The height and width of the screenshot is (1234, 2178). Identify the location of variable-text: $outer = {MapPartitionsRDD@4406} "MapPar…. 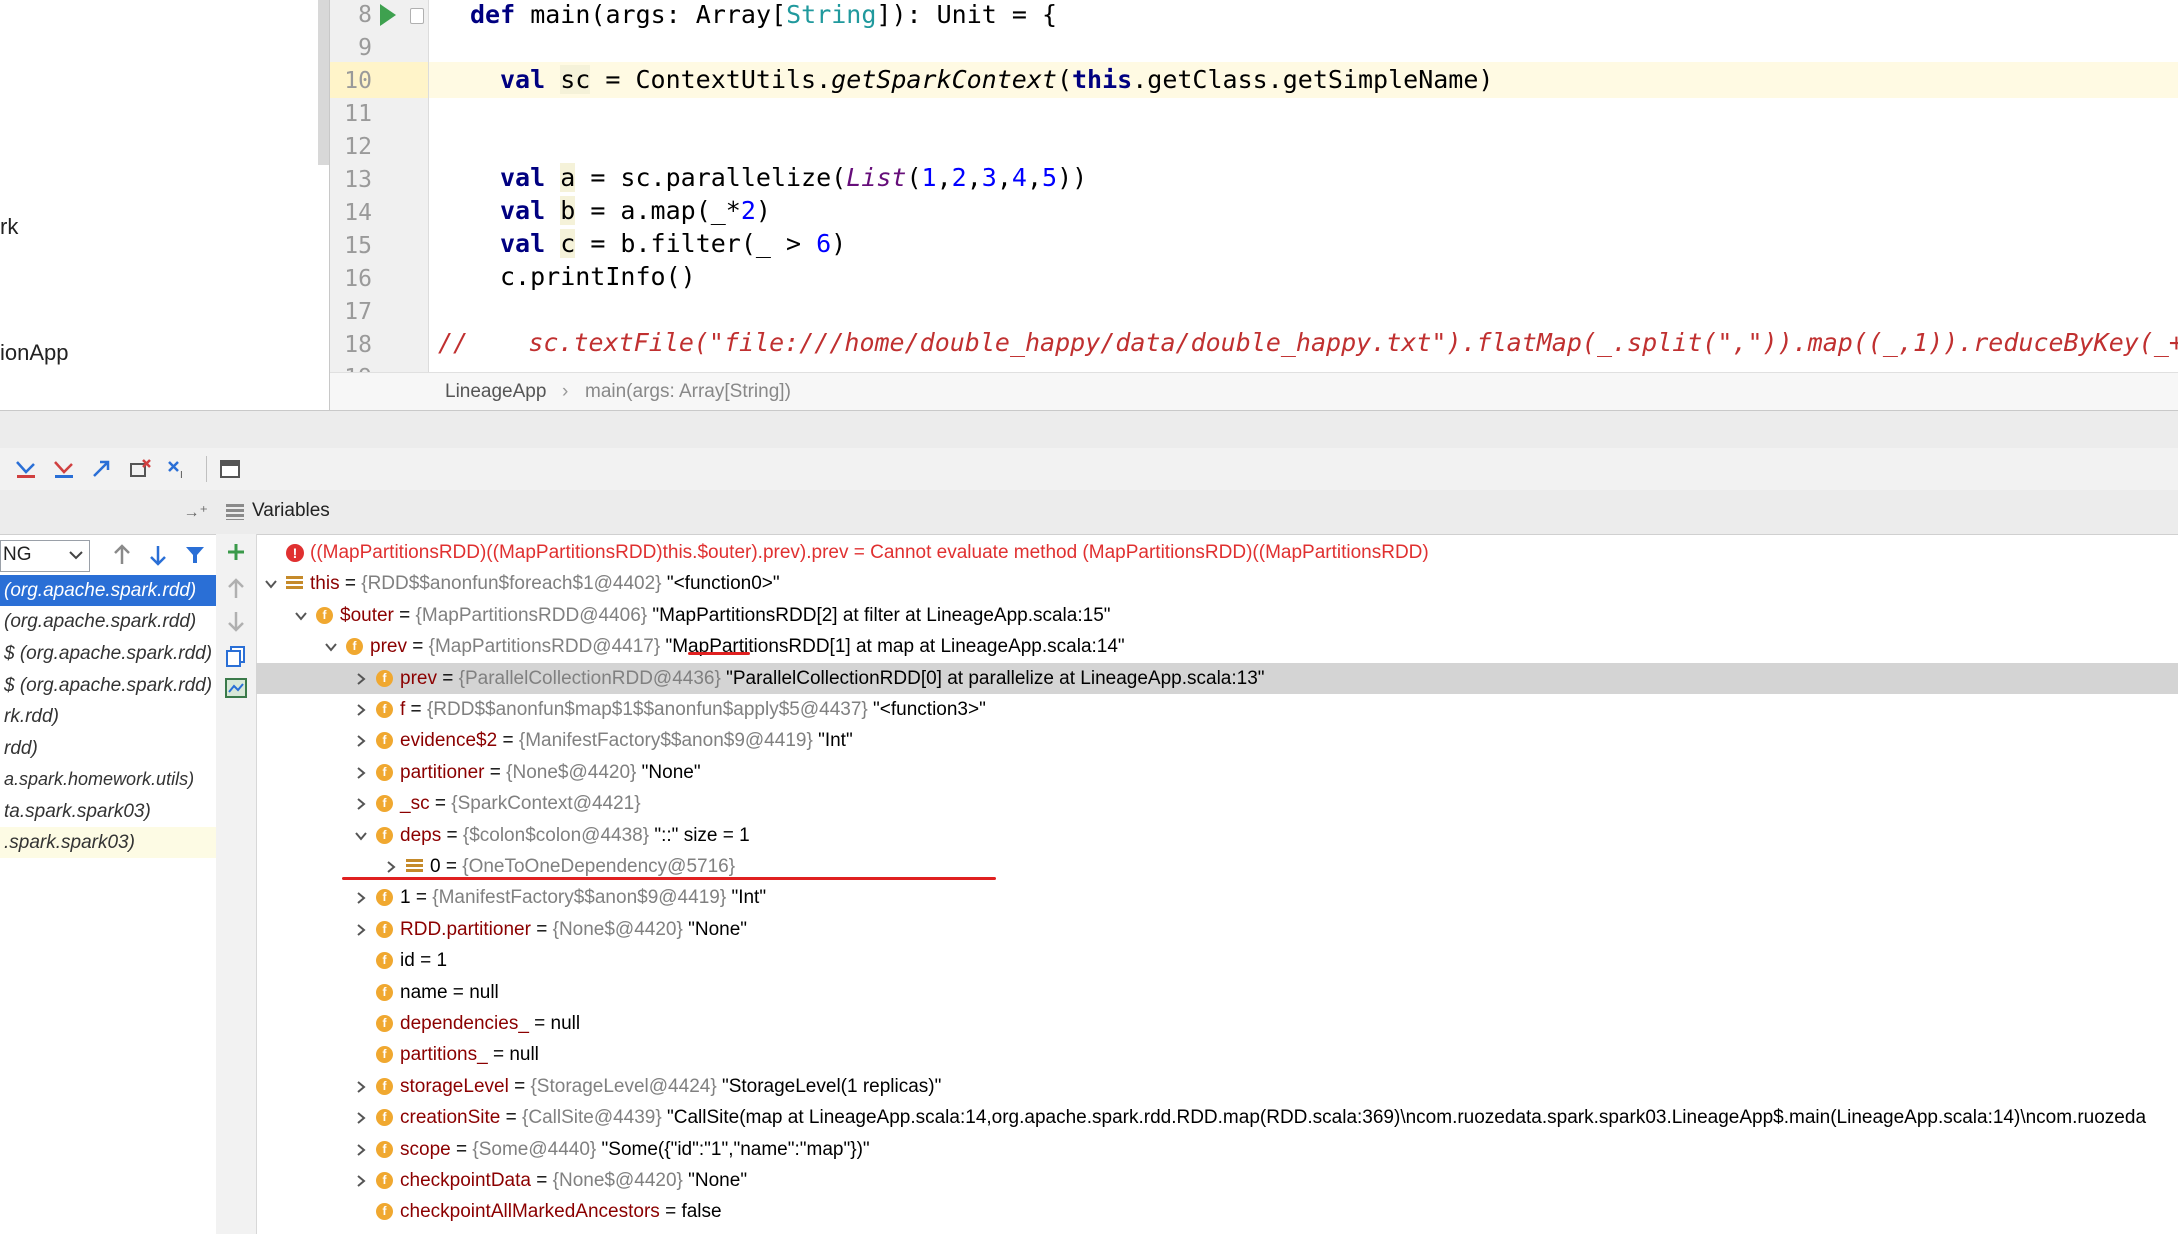
(725, 615).